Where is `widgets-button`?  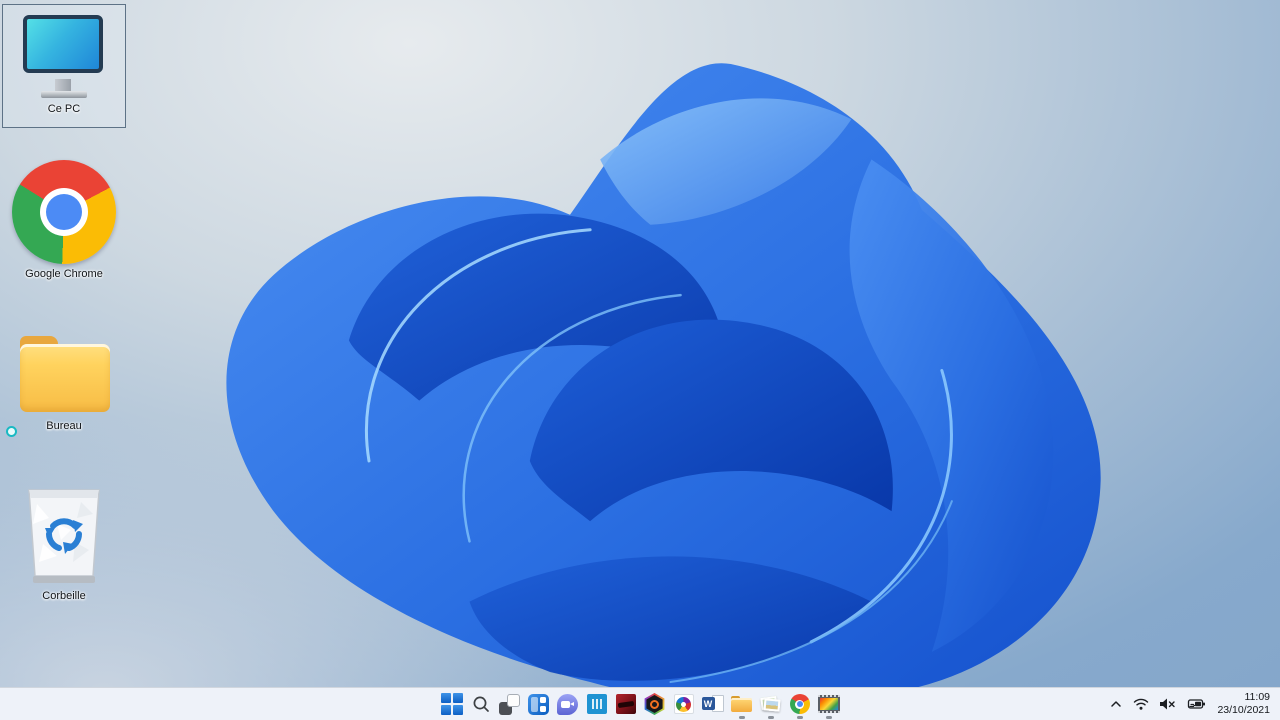
widgets-button is located at coordinates (538, 704).